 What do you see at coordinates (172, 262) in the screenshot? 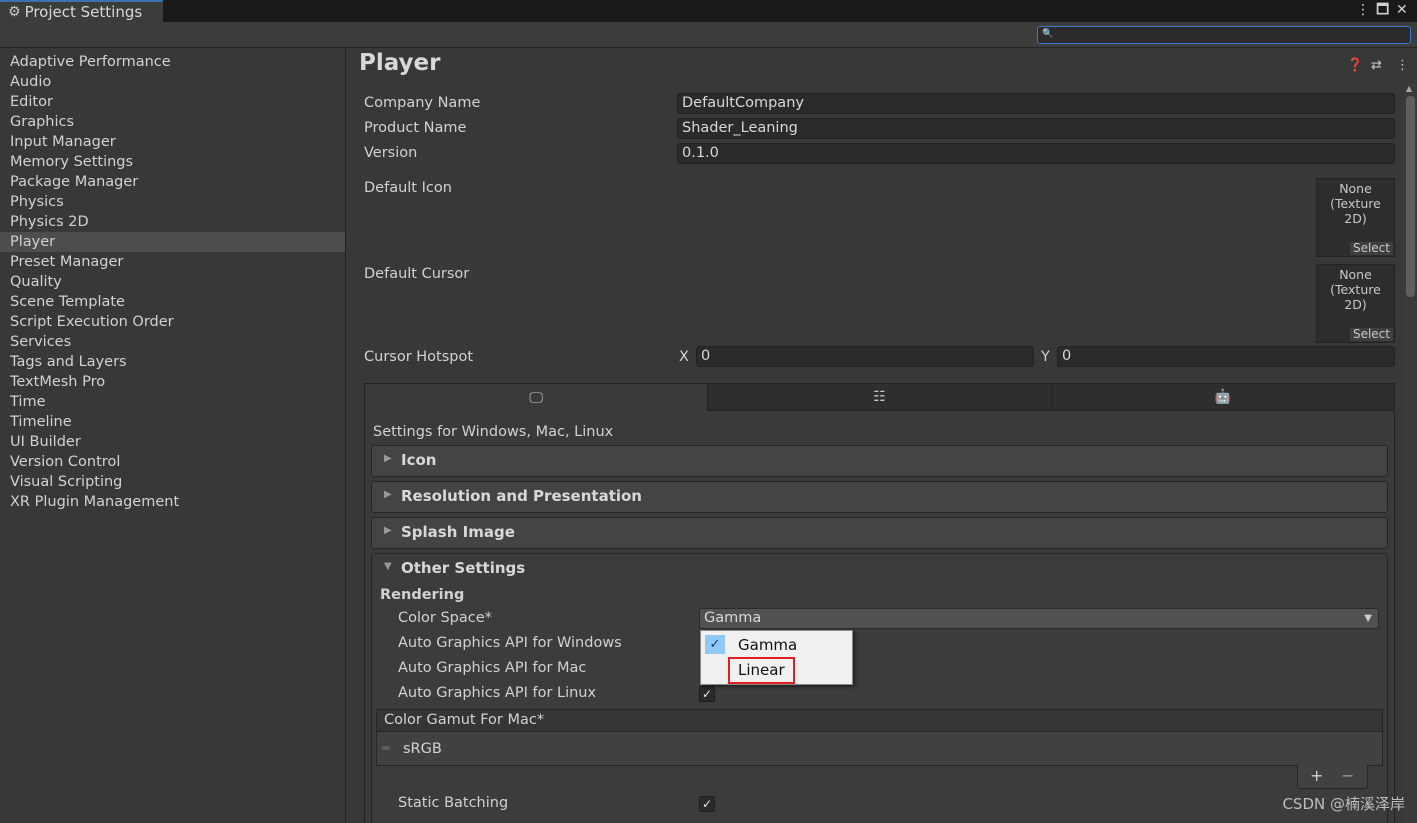
I see `sidebar-item-preset-manager: Preset Manager` at bounding box center [172, 262].